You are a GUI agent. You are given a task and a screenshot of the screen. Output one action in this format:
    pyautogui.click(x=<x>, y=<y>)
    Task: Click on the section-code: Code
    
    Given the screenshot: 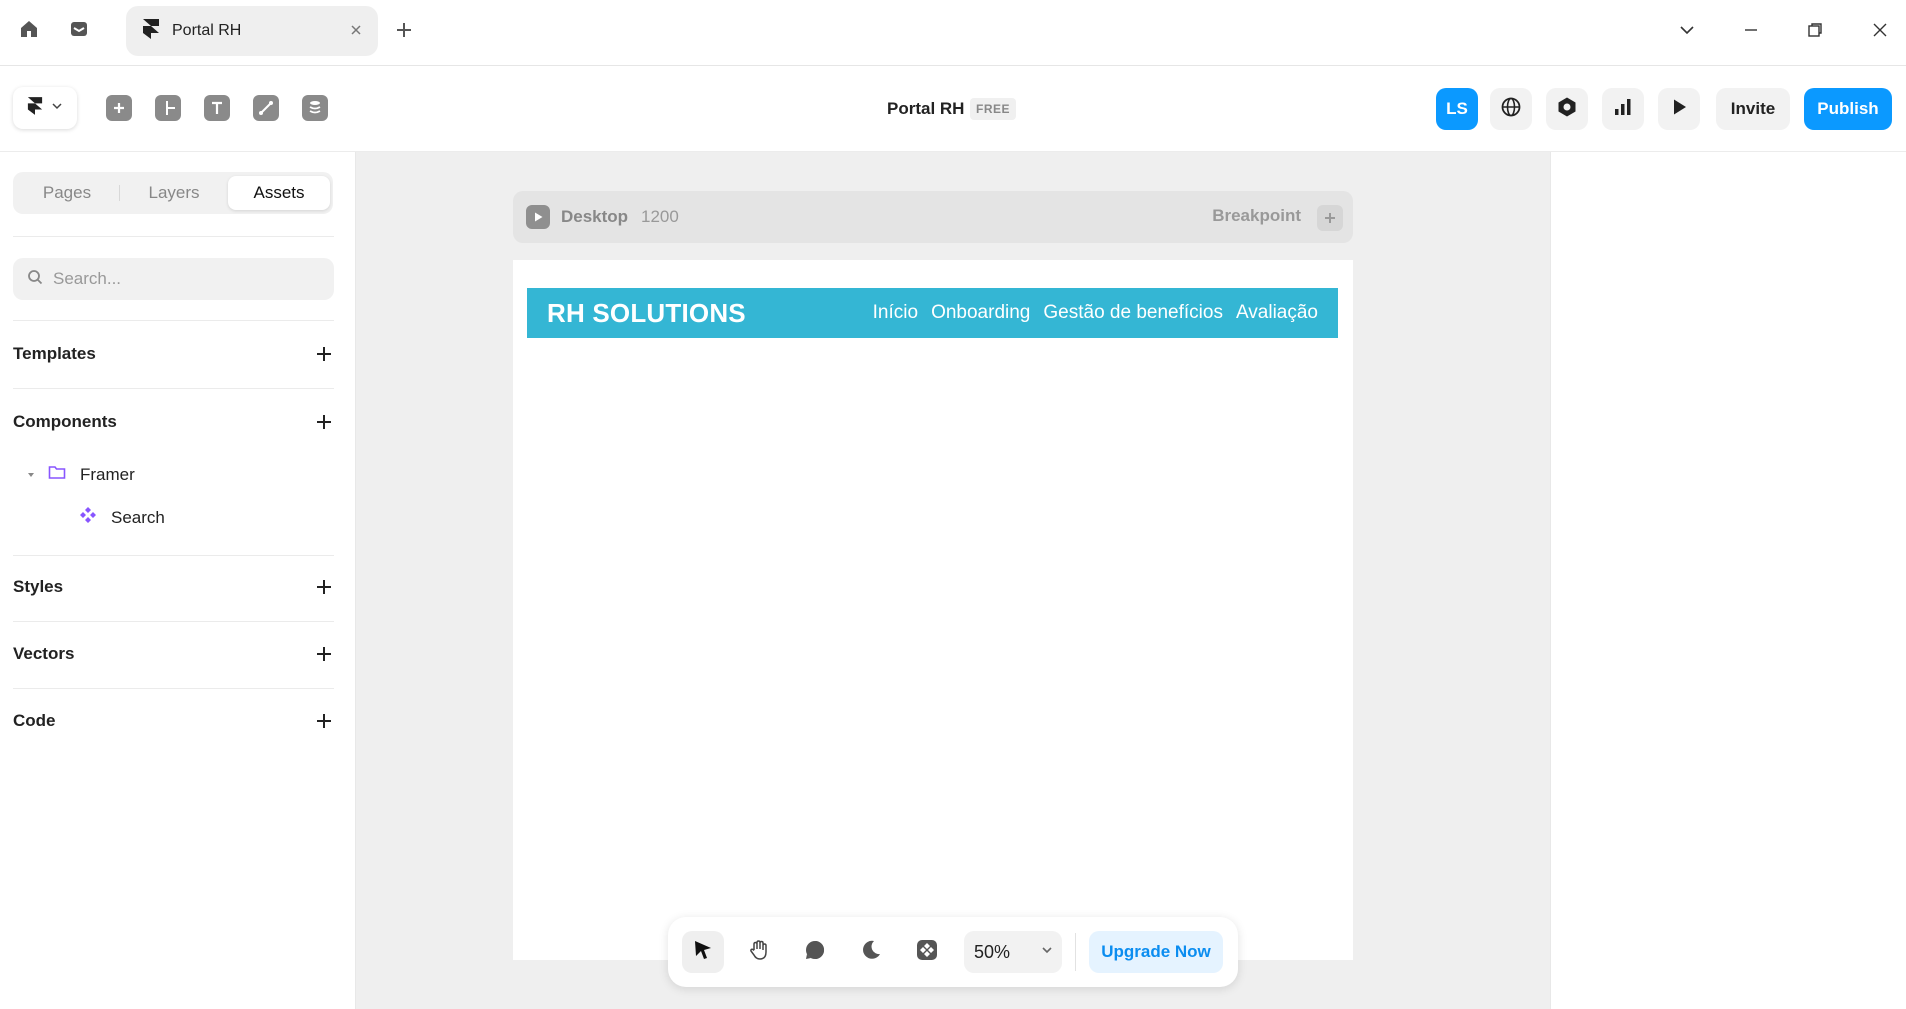 What is the action you would take?
    pyautogui.click(x=173, y=721)
    